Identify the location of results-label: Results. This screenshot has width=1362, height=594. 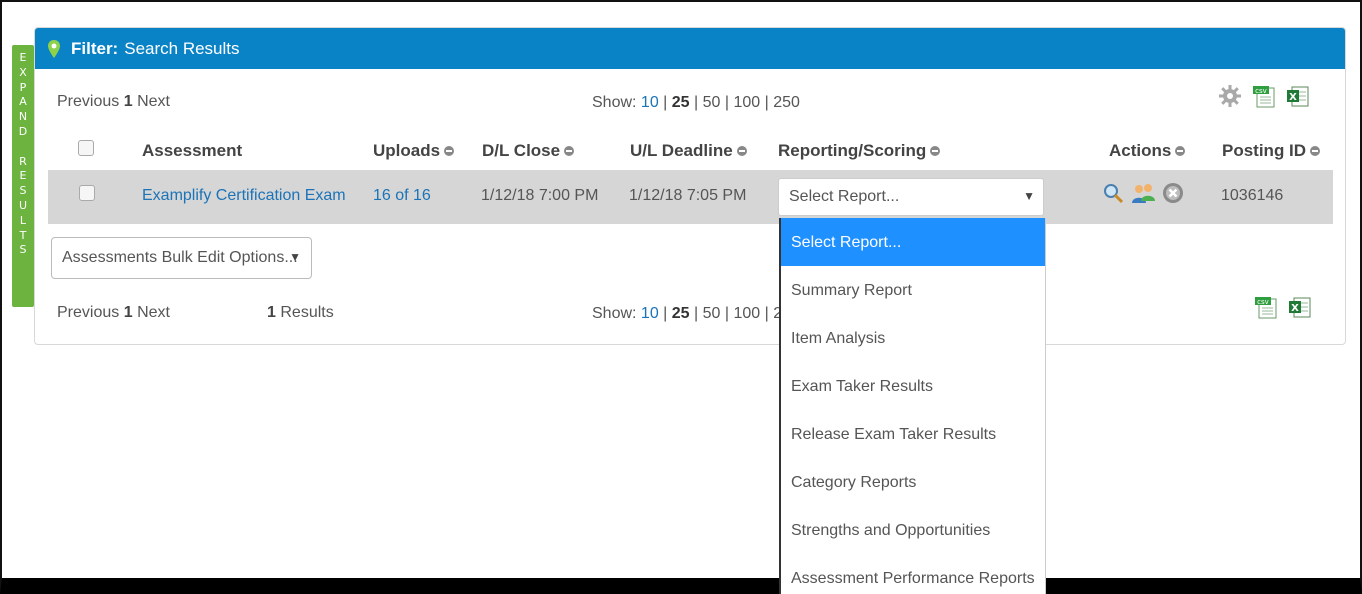
(307, 312).